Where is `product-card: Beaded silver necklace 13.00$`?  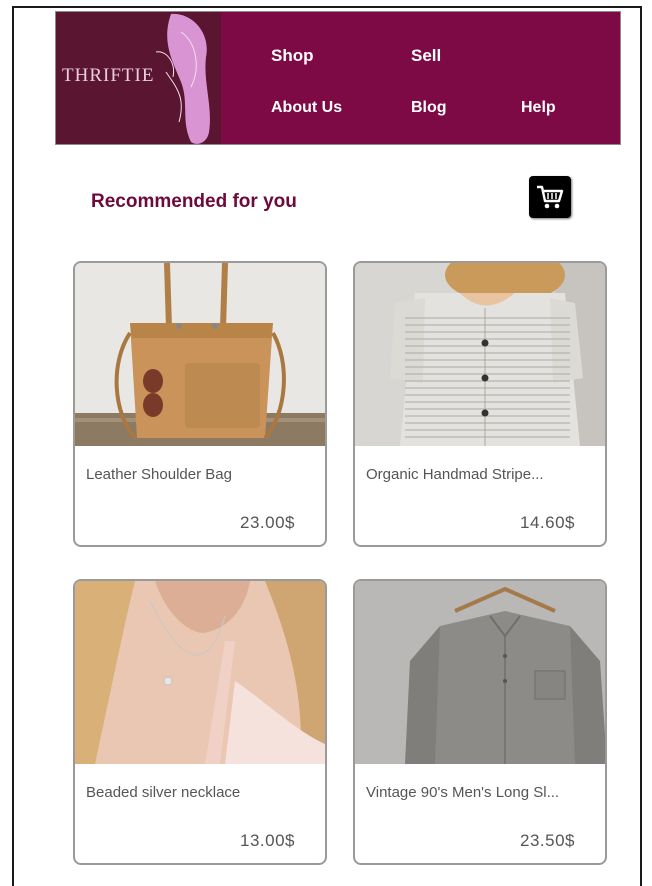
product-card: Beaded silver necklace 13.00$ is located at coordinates (200, 722).